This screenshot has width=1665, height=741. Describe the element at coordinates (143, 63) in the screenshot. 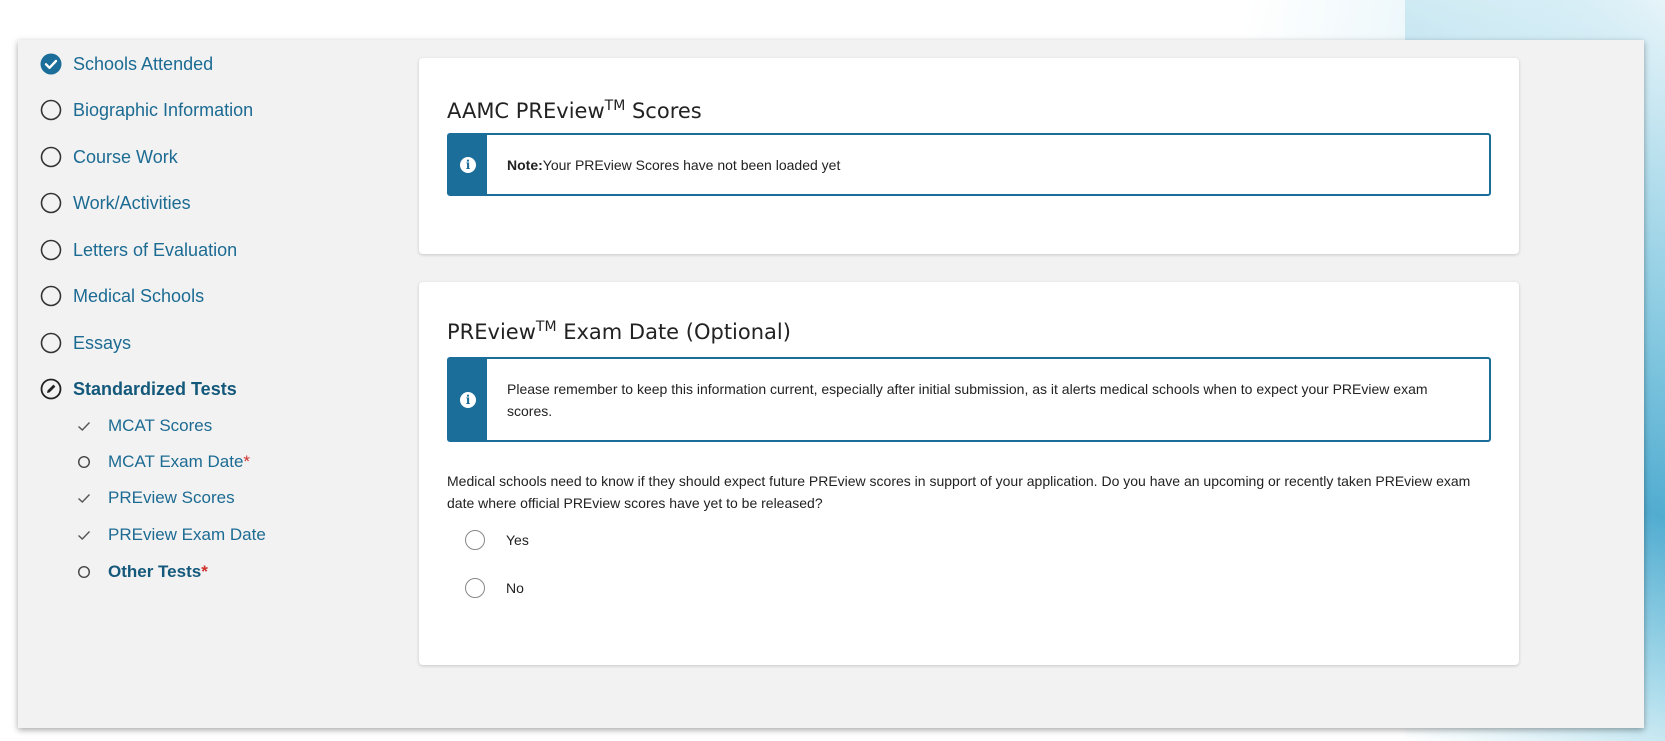

I see `sidebar-item-label: Schools Attended` at that location.